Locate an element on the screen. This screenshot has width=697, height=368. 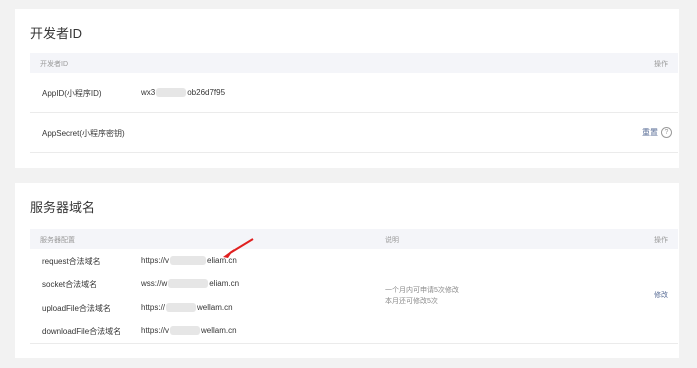
socket-domain-value: wss://w eliam.cn is located at coordinates (190, 284).